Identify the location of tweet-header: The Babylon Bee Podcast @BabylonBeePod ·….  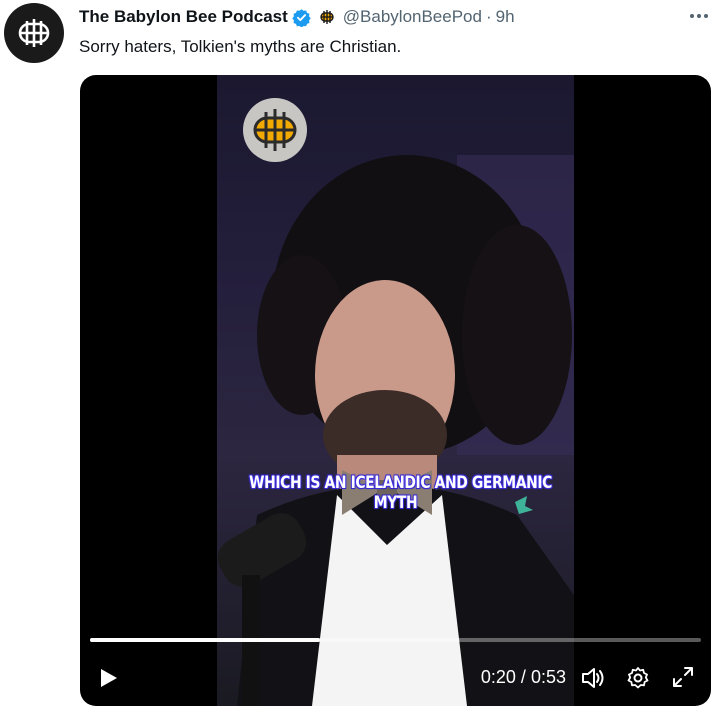
(297, 17).